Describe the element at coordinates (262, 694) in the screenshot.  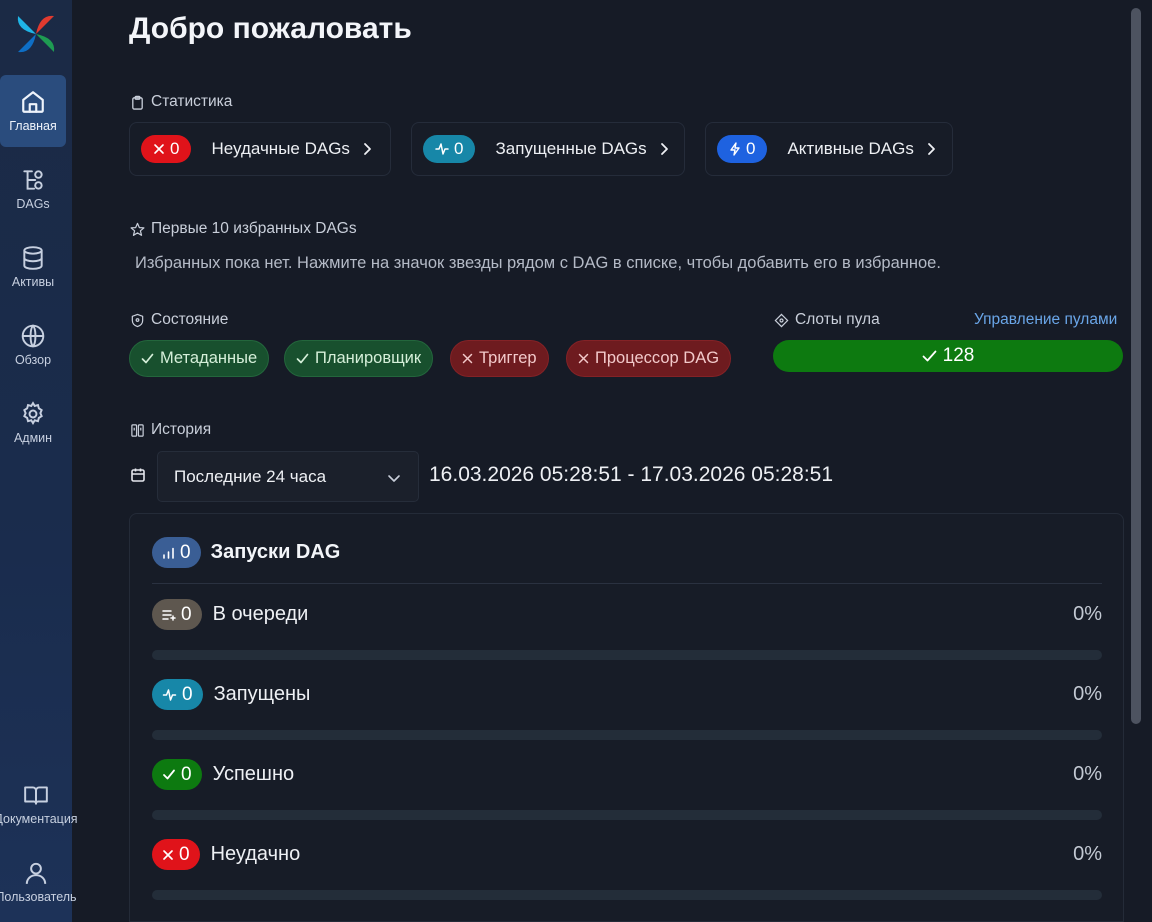
I see `dag-runs-row-label: Запущены` at that location.